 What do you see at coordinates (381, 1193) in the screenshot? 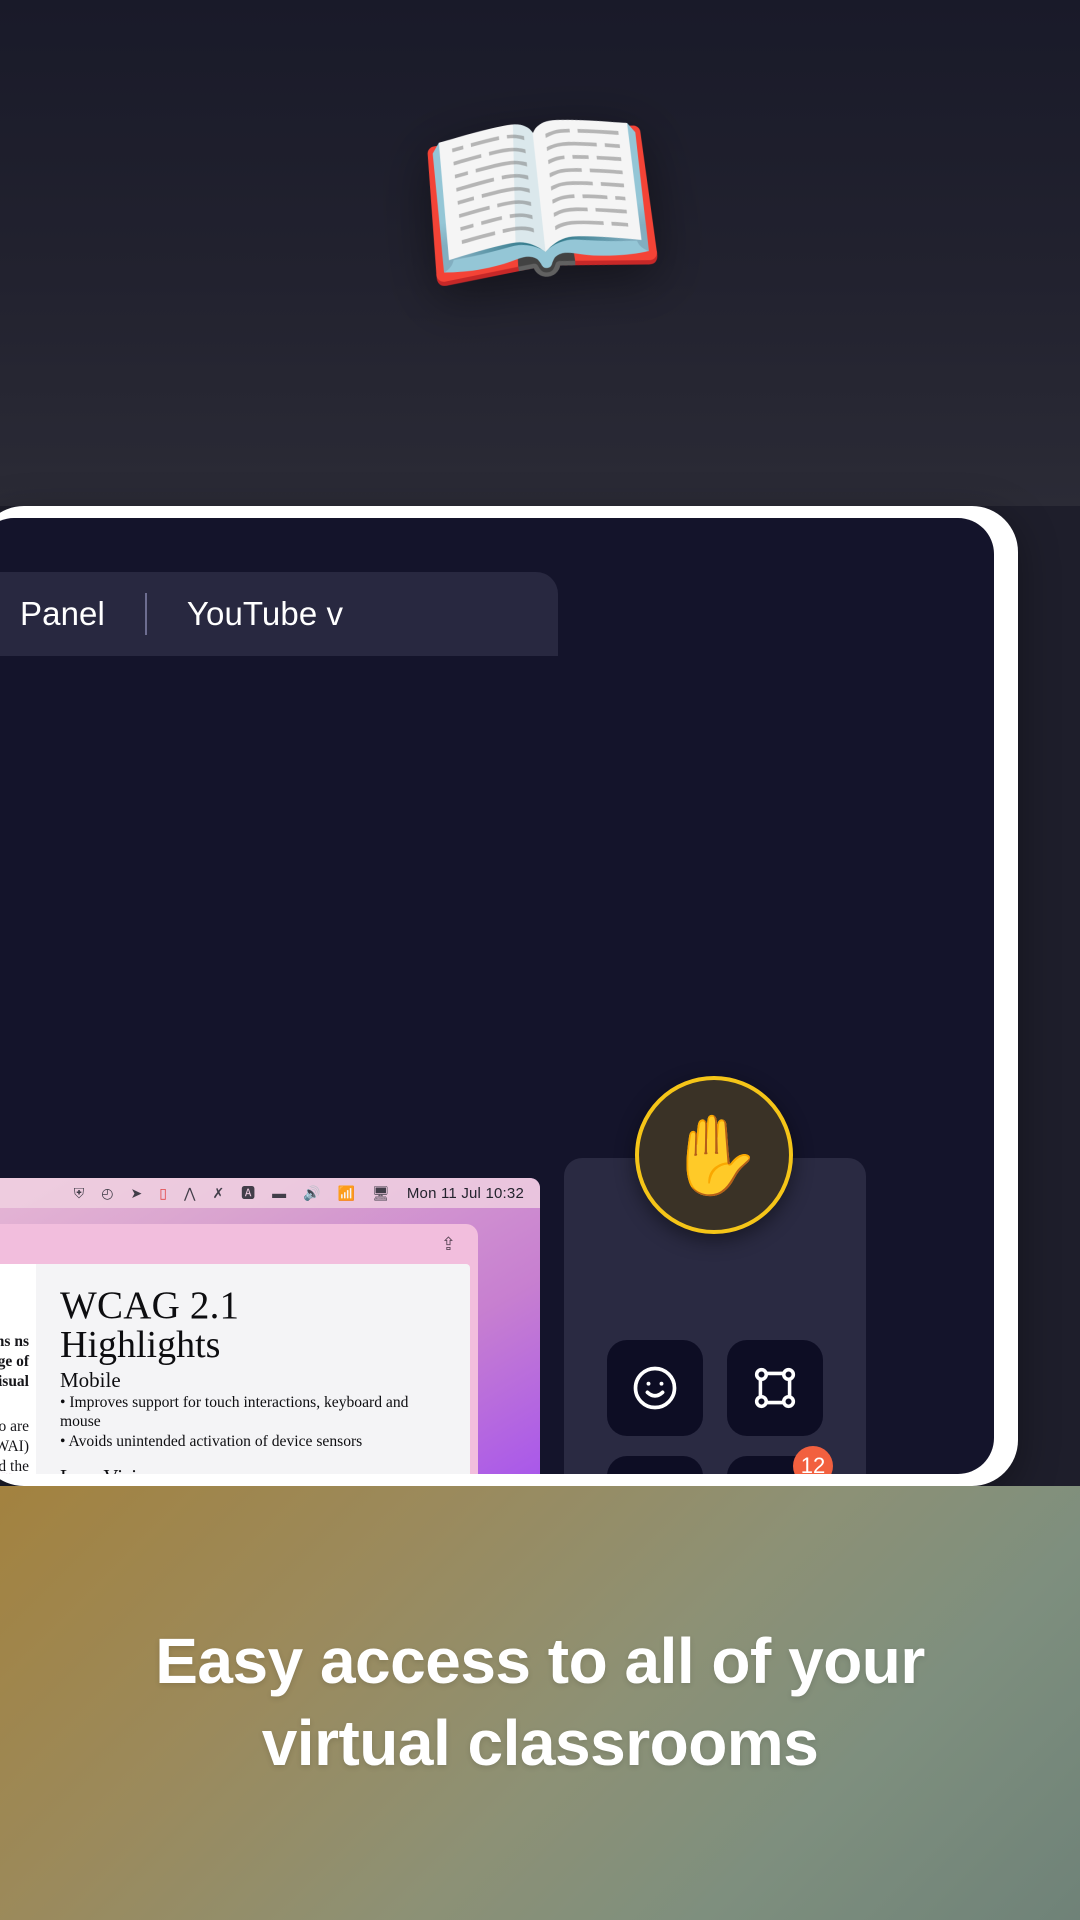
I see `display-icon: 🖥` at bounding box center [381, 1193].